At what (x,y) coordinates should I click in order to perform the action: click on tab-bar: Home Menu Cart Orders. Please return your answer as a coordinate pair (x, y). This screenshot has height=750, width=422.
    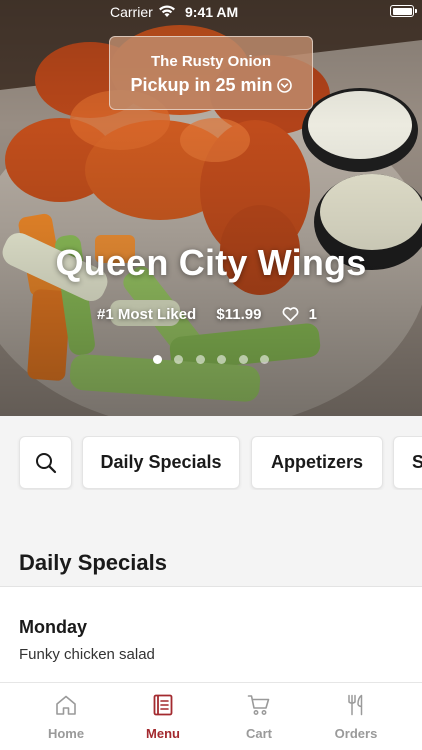
    Looking at the image, I should click on (211, 716).